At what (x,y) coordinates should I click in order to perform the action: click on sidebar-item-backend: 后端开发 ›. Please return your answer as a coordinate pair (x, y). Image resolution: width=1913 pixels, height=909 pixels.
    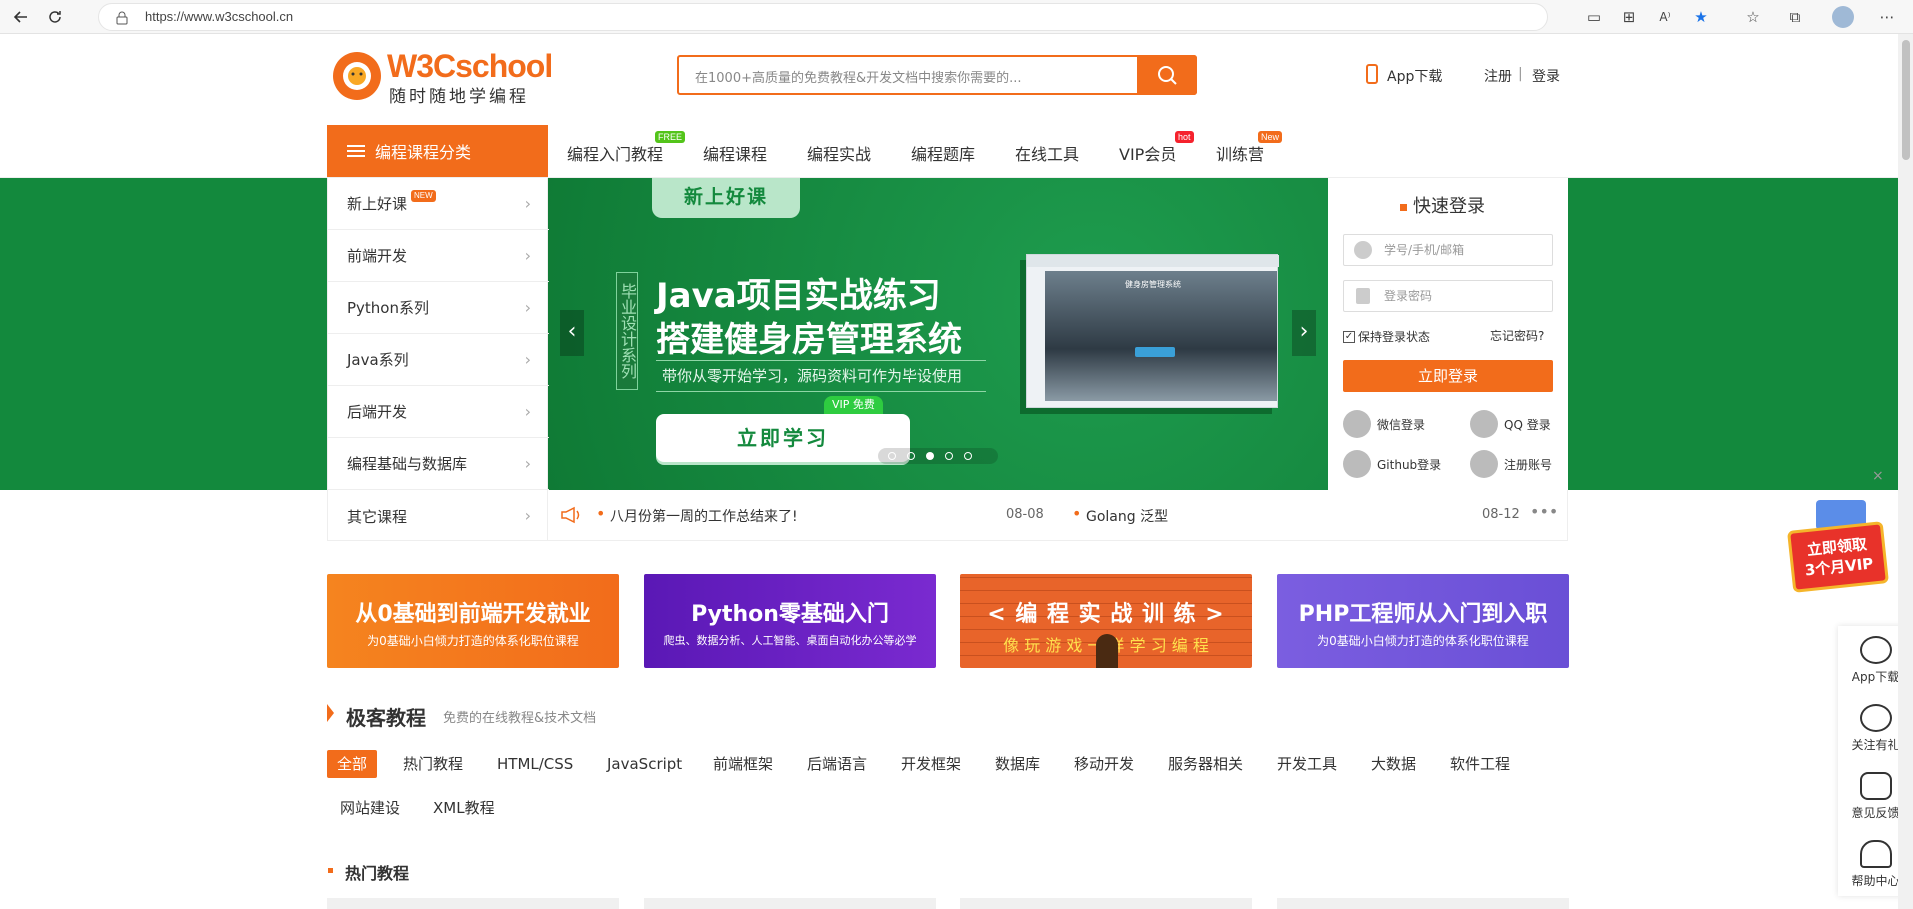
    Looking at the image, I should click on (438, 412).